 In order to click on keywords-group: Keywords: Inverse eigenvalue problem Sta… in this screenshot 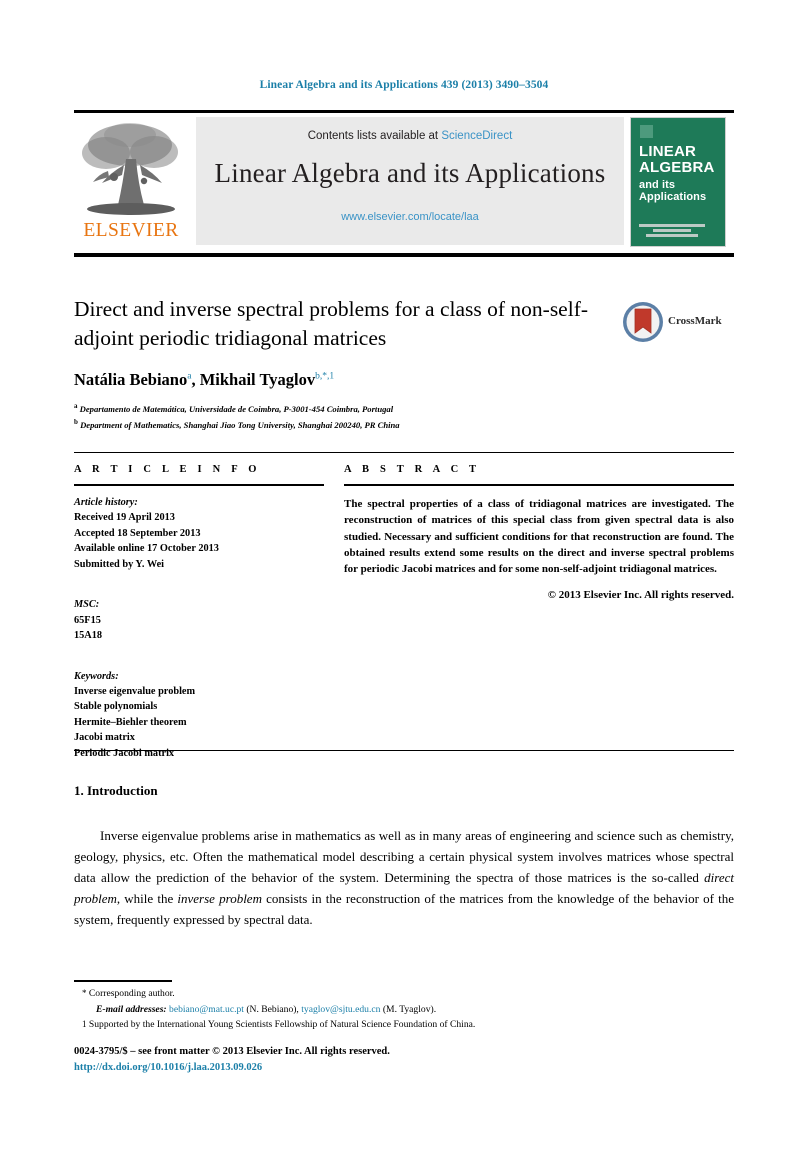, I will do `click(199, 715)`.